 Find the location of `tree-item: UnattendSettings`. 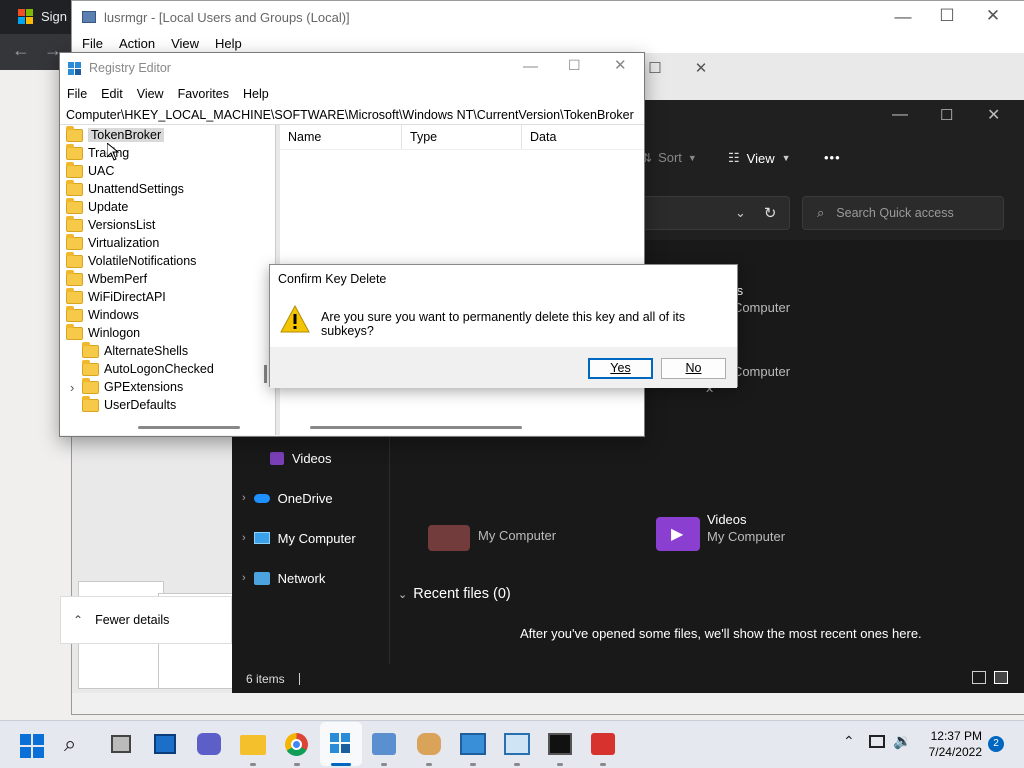

tree-item: UnattendSettings is located at coordinates (122, 188).